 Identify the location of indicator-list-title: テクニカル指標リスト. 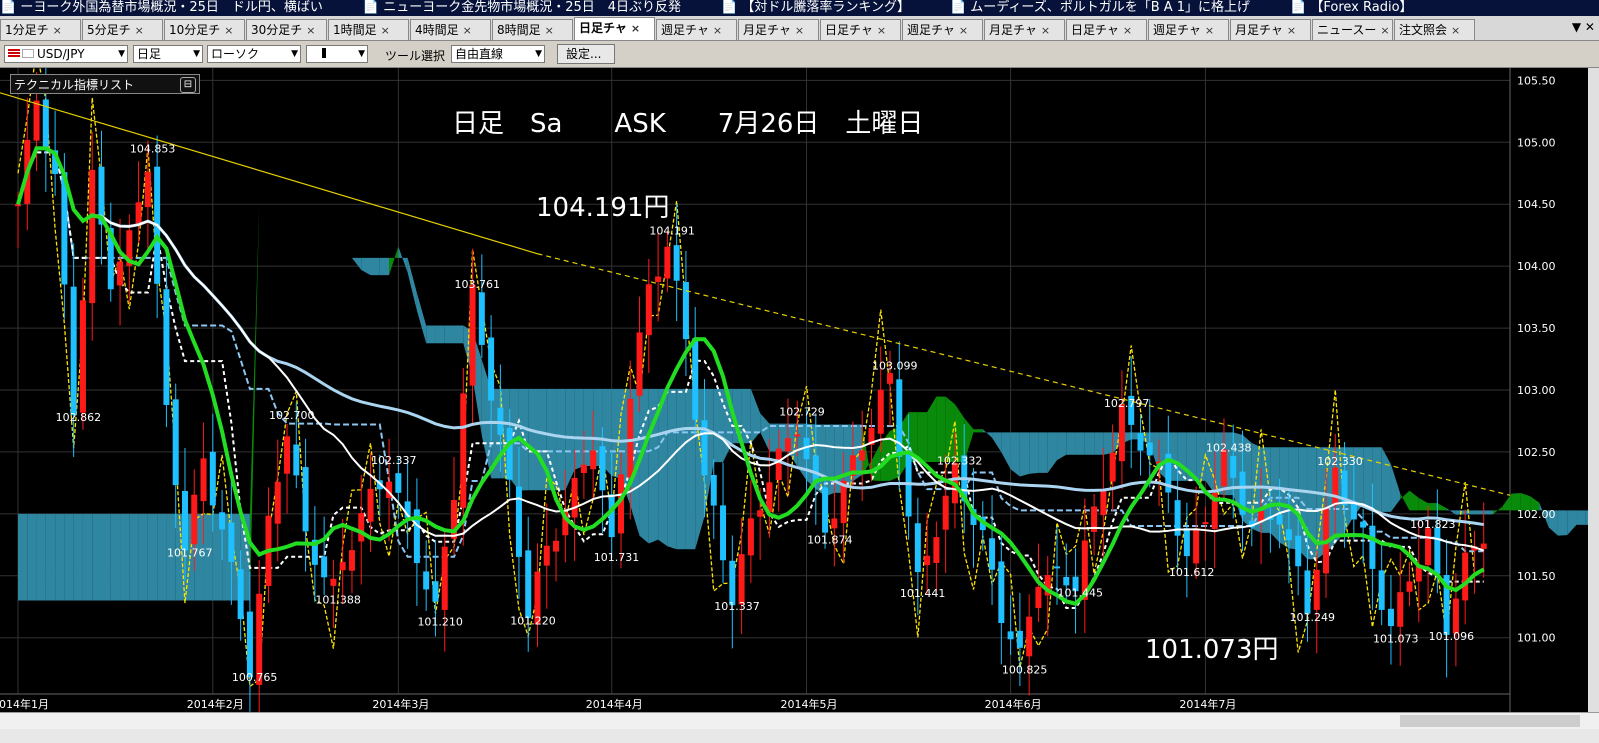
(74, 85).